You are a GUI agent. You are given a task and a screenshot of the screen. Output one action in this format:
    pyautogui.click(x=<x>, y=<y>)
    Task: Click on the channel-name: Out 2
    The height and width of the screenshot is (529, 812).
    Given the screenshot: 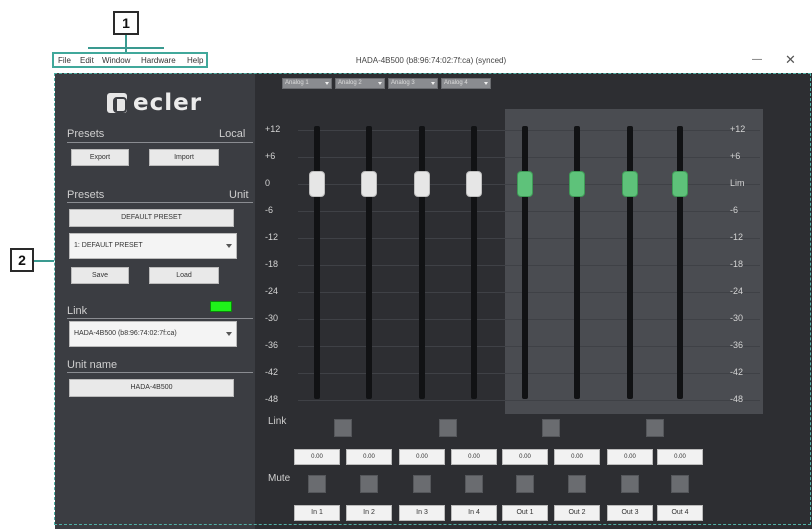 What is the action you would take?
    pyautogui.click(x=577, y=513)
    